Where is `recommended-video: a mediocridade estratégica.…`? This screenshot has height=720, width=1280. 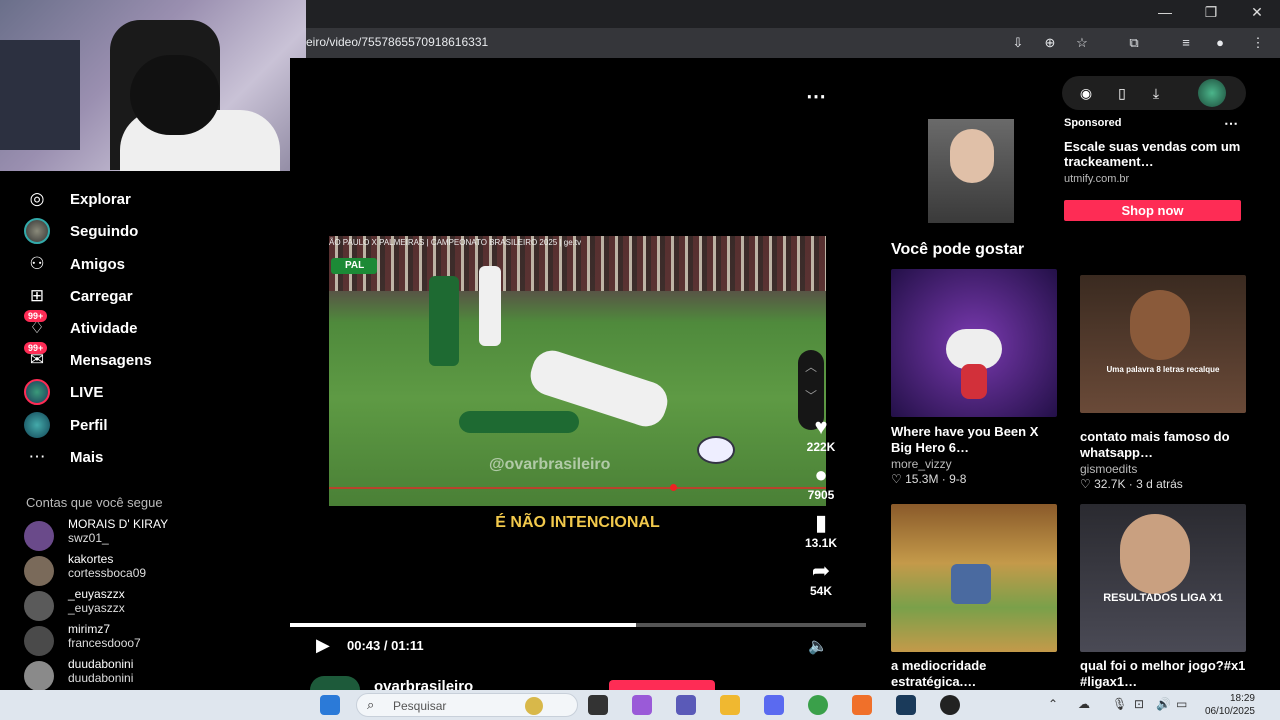 recommended-video: a mediocridade estratégica.… is located at coordinates (974, 597).